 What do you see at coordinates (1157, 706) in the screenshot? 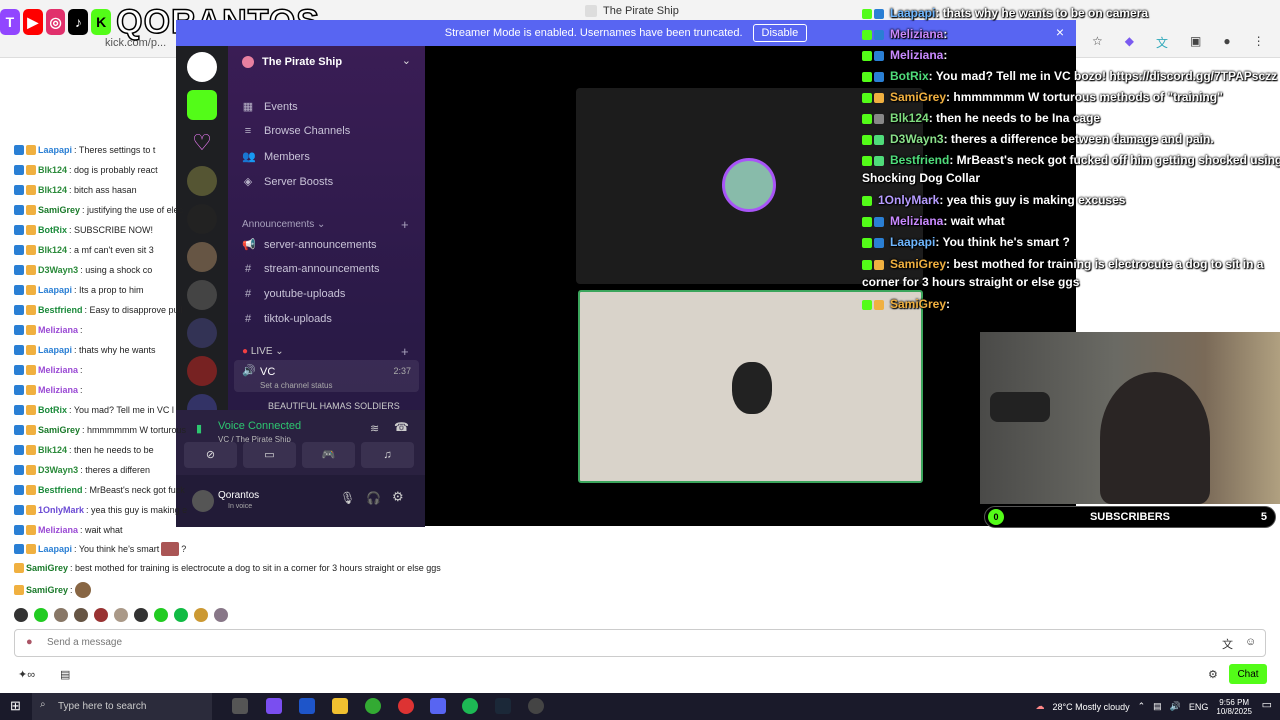
I see `network-icon: ▤` at bounding box center [1157, 706].